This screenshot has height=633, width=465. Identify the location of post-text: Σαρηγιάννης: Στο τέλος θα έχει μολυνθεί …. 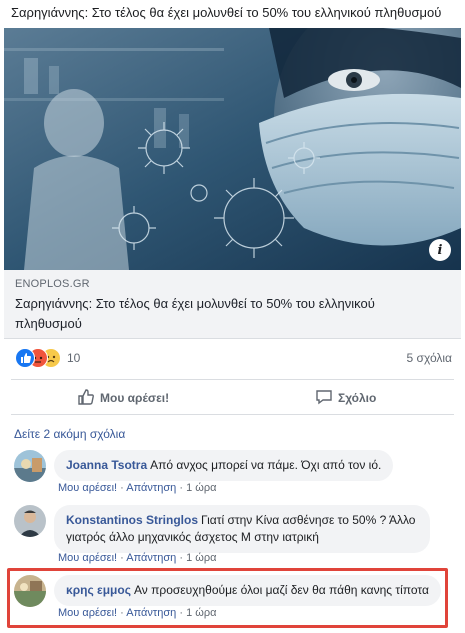
(226, 12).